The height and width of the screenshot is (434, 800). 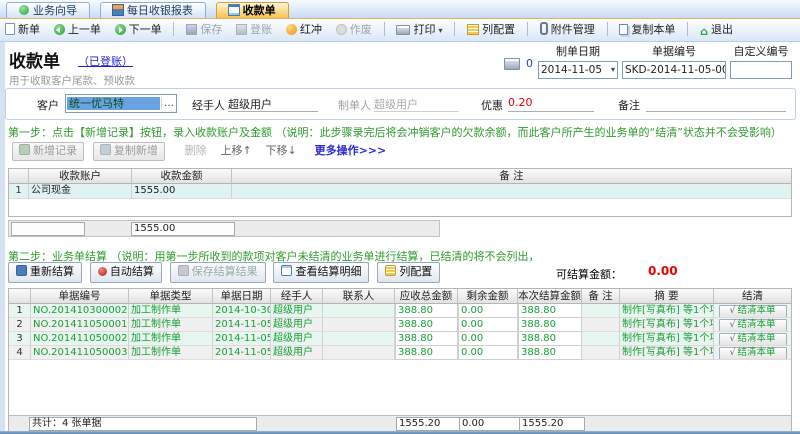 I want to click on attachment-button: 附件管理, so click(x=567, y=30).